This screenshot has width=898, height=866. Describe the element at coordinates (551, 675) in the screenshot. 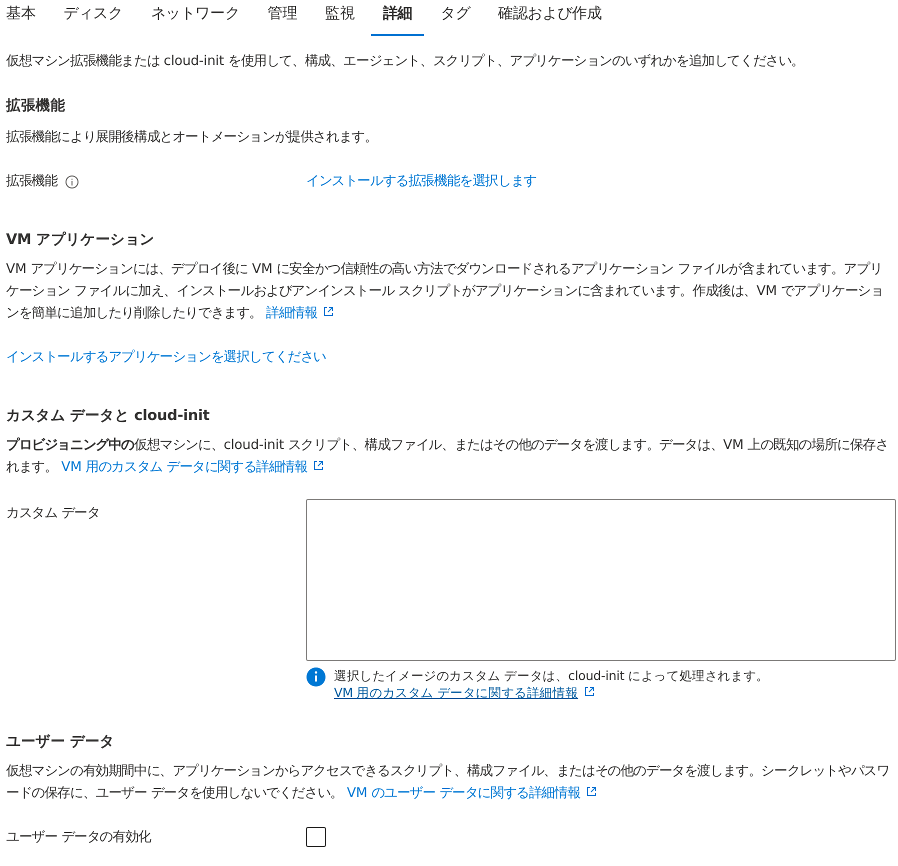

I see `info-text: 選択したイメージのカスタム データは、cloud-init によって処理されます。` at that location.